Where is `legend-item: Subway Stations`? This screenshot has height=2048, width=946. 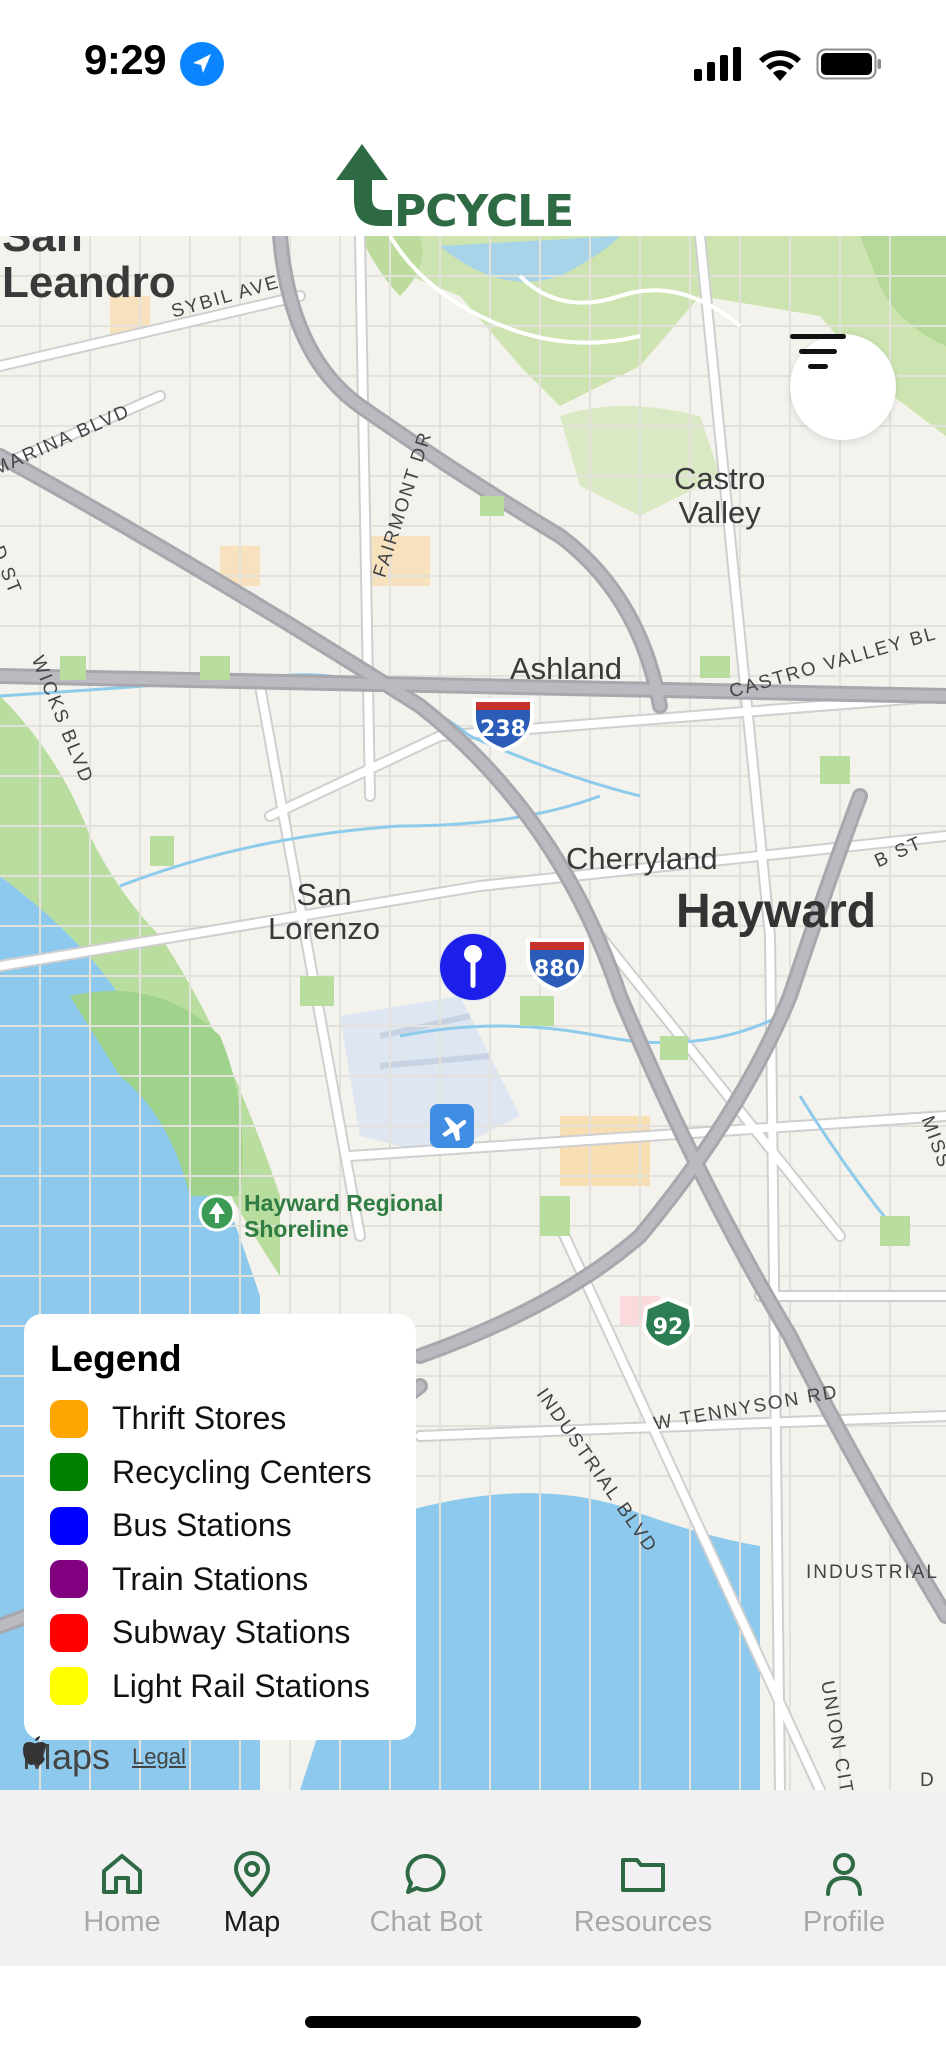 legend-item: Subway Stations is located at coordinates (220, 1633).